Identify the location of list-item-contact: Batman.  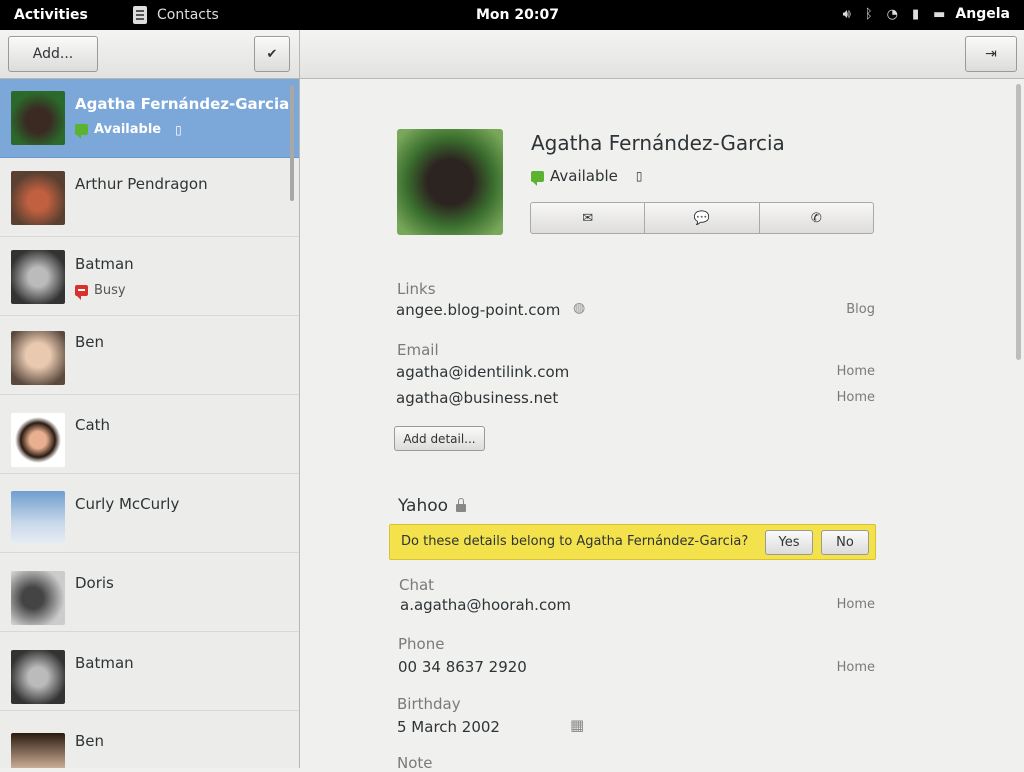
(149, 671).